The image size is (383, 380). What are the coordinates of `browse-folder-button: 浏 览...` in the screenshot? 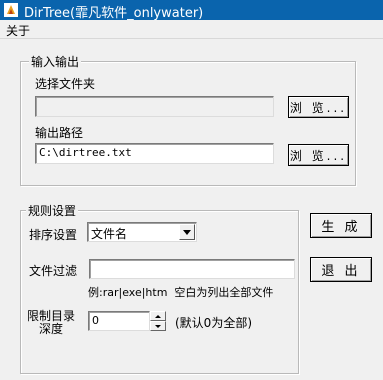 It's located at (318, 107).